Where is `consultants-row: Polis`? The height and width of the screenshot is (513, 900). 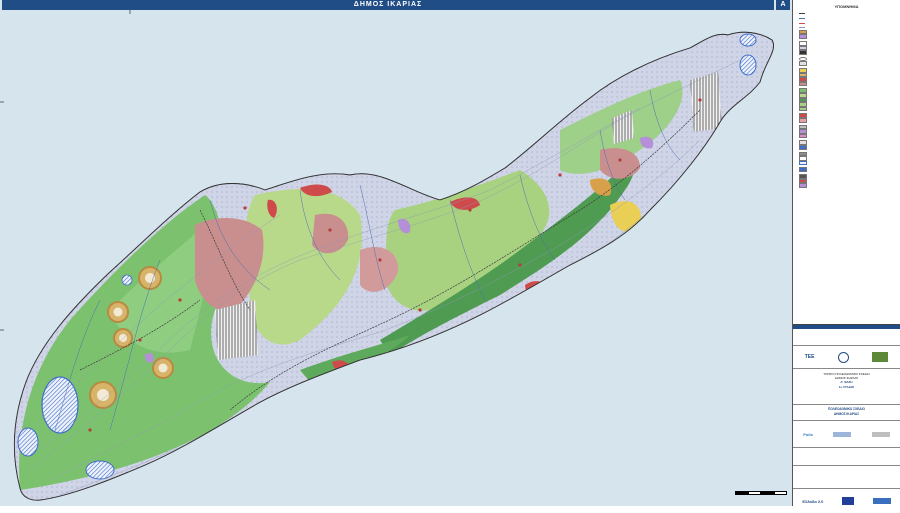
consultants-row: Polis is located at coordinates (846, 434).